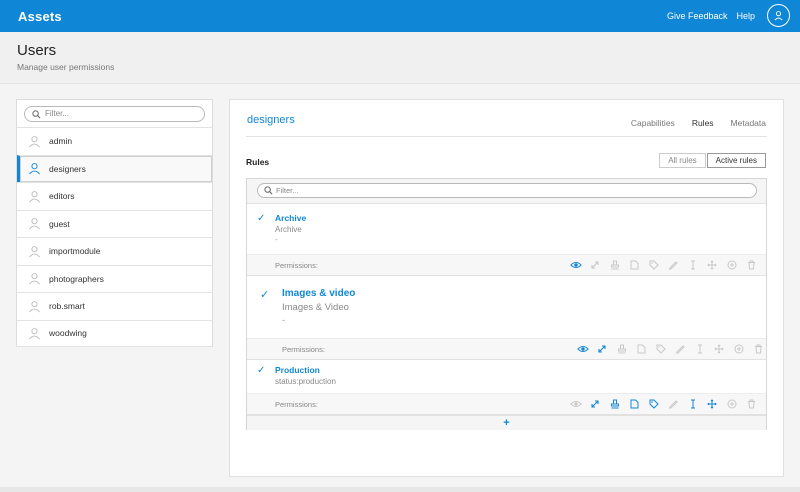 The height and width of the screenshot is (492, 800). I want to click on user-item-label: importmodule, so click(75, 251).